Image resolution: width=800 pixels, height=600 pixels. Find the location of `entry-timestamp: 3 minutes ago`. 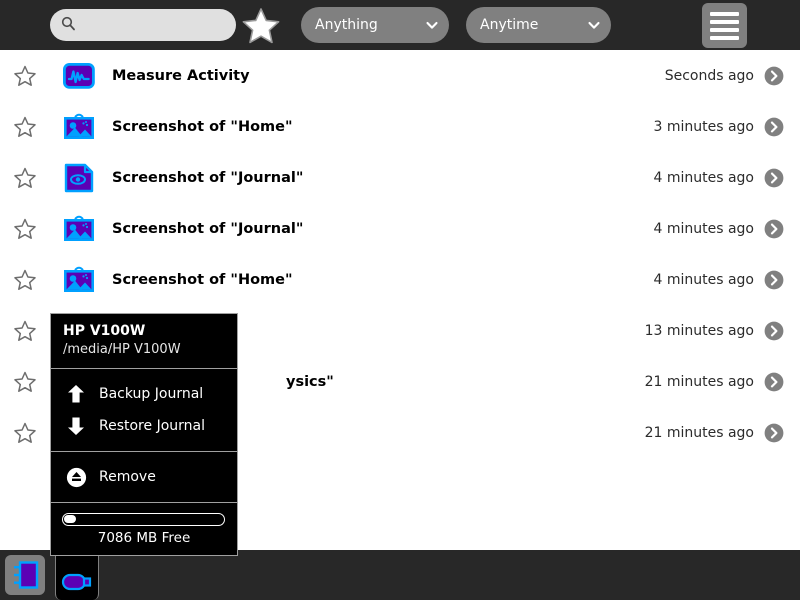

entry-timestamp: 3 minutes ago is located at coordinates (703, 126).